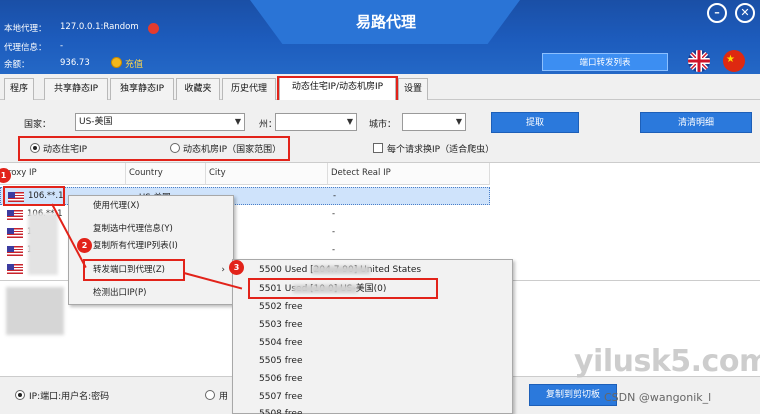  What do you see at coordinates (151, 270) in the screenshot?
I see `menu-item-forward-port: 转发端口到代理(Z)` at bounding box center [151, 270].